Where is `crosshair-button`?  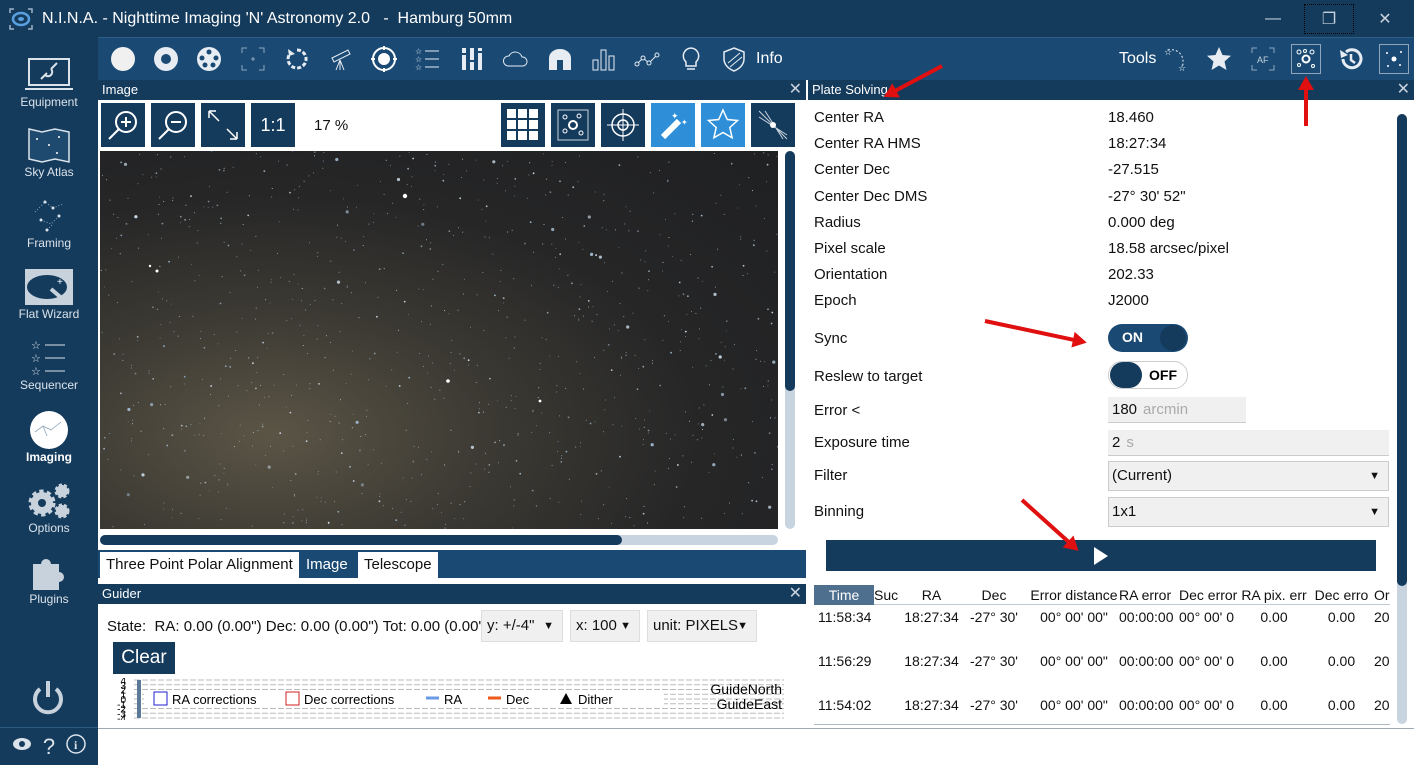 crosshair-button is located at coordinates (623, 125).